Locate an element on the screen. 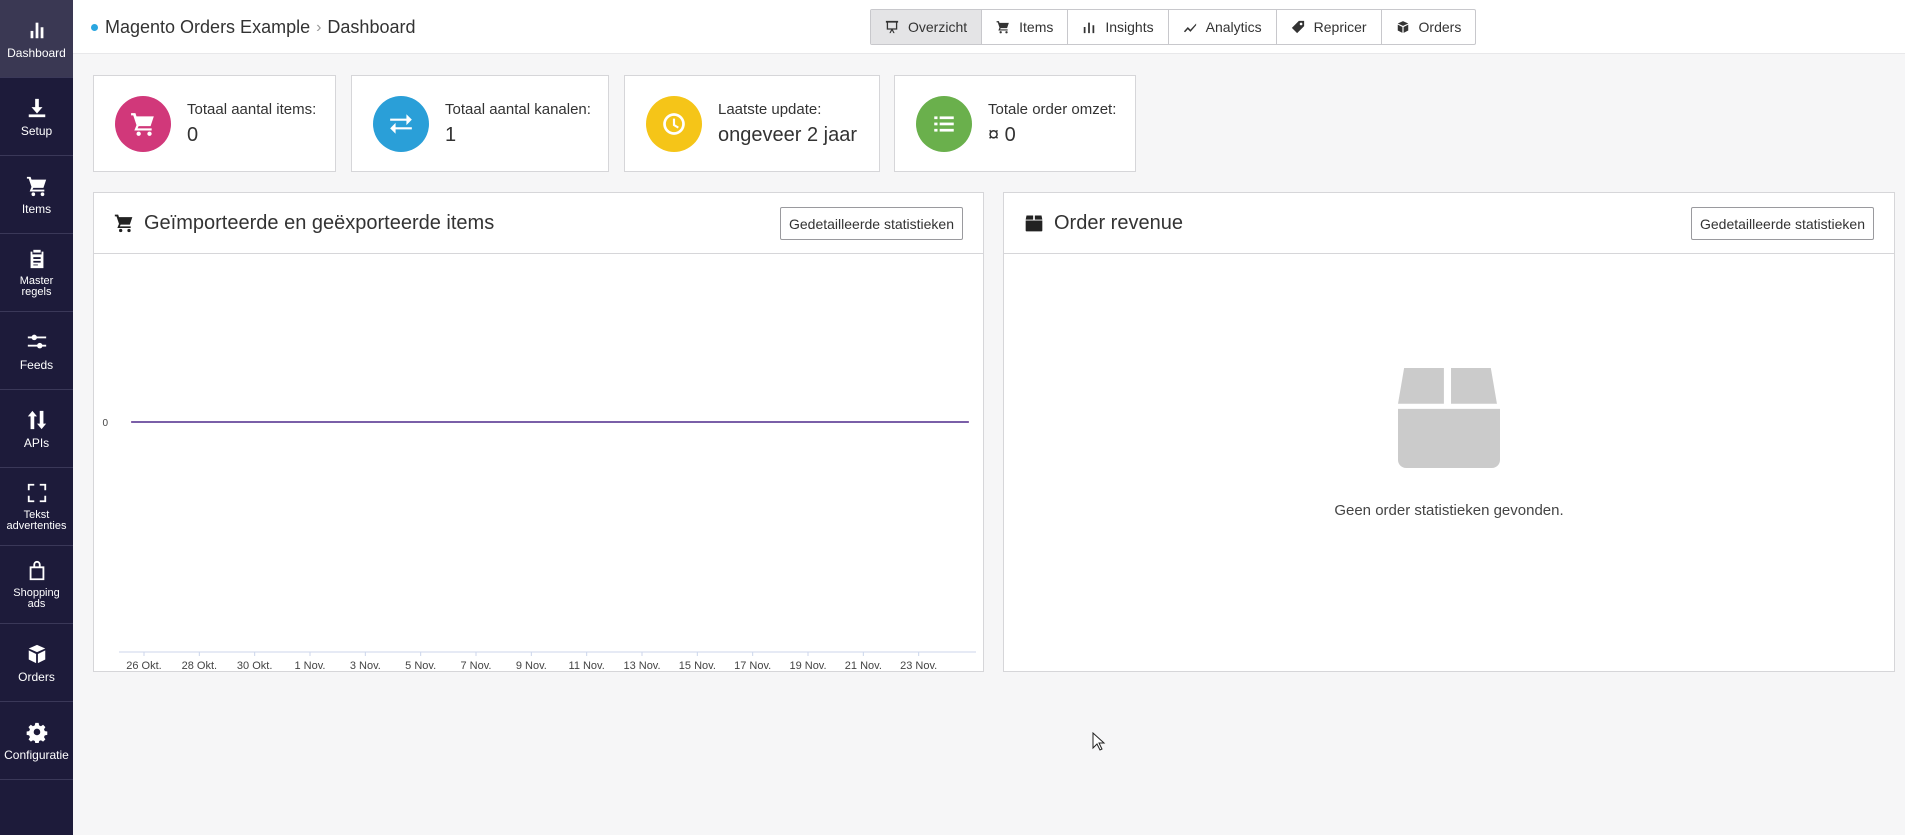 This screenshot has width=1905, height=835. clock-icon is located at coordinates (674, 123).